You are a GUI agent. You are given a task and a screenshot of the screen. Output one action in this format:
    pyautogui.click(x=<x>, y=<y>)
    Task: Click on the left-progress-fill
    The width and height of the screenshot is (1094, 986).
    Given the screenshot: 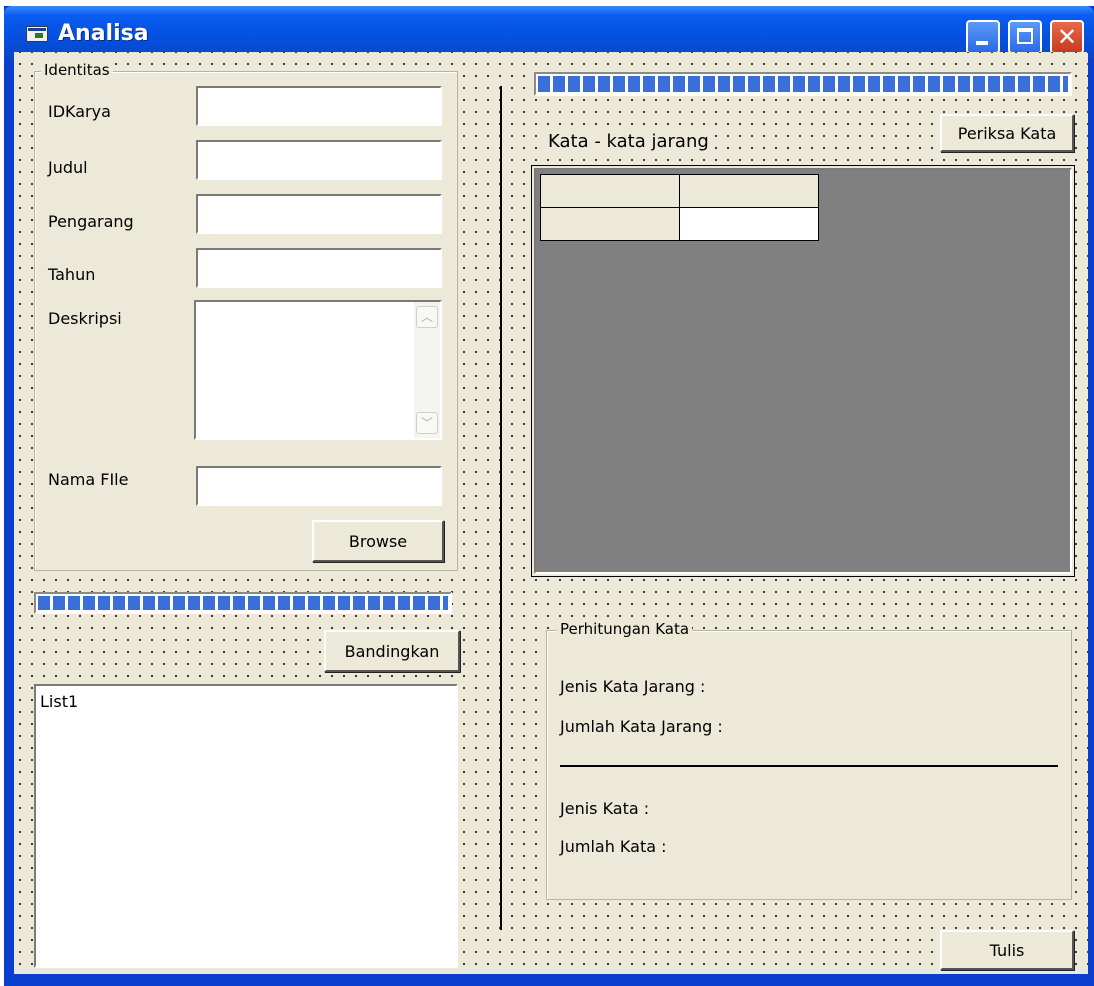 What is the action you would take?
    pyautogui.click(x=243, y=603)
    